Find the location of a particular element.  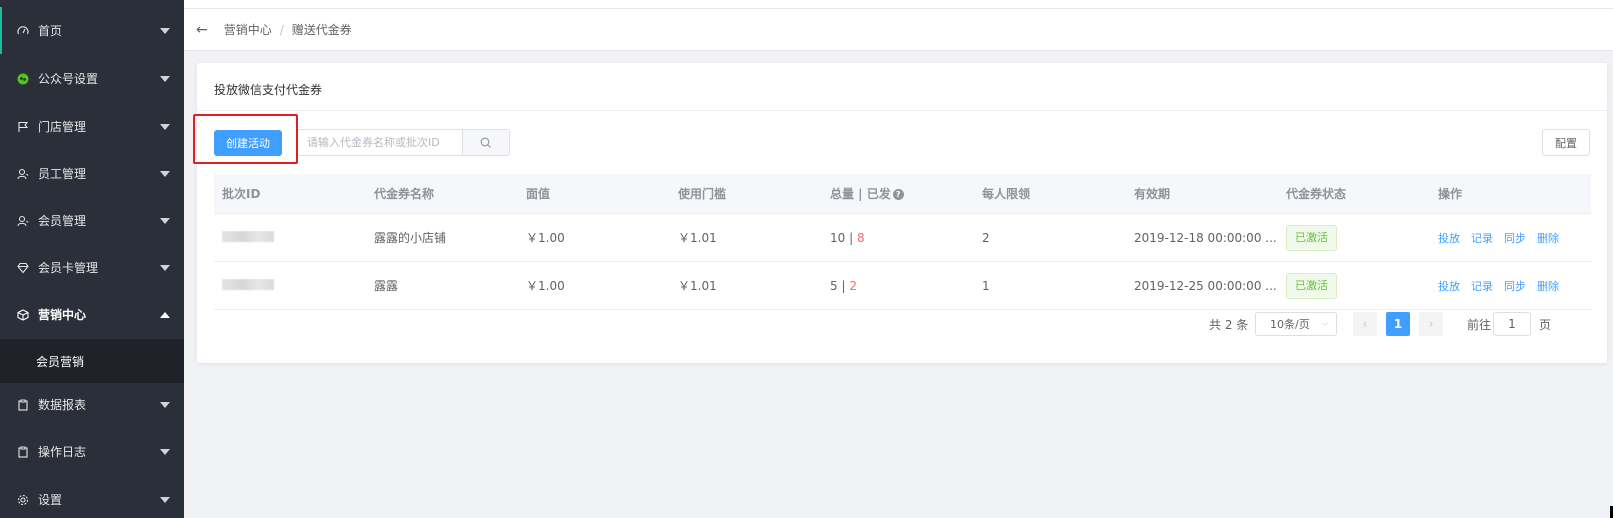

sidebar-item-store-management: 门店管理 is located at coordinates (92, 126).